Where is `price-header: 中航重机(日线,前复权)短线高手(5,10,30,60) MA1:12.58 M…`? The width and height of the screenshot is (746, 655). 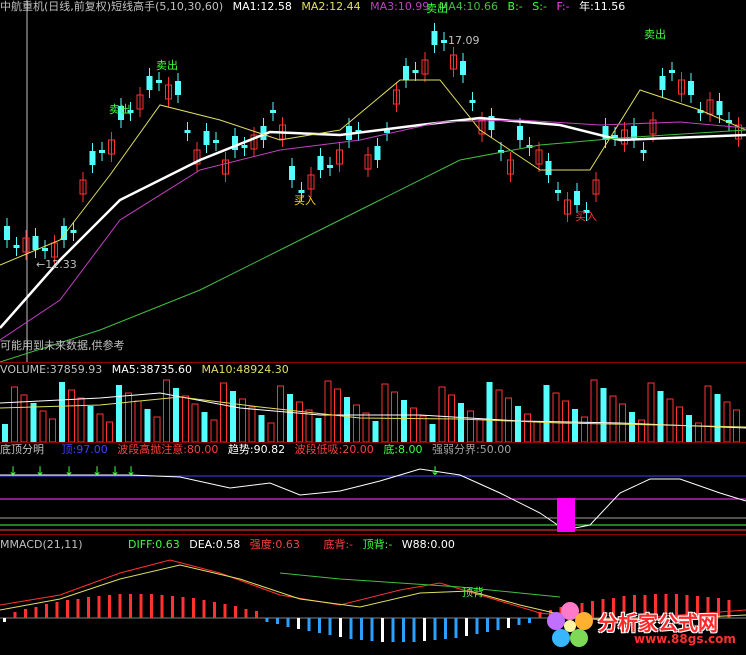
price-header: 中航重机(日线,前复权)短线高手(5,10,30,60) MA1:12.58 M… is located at coordinates (315, 7).